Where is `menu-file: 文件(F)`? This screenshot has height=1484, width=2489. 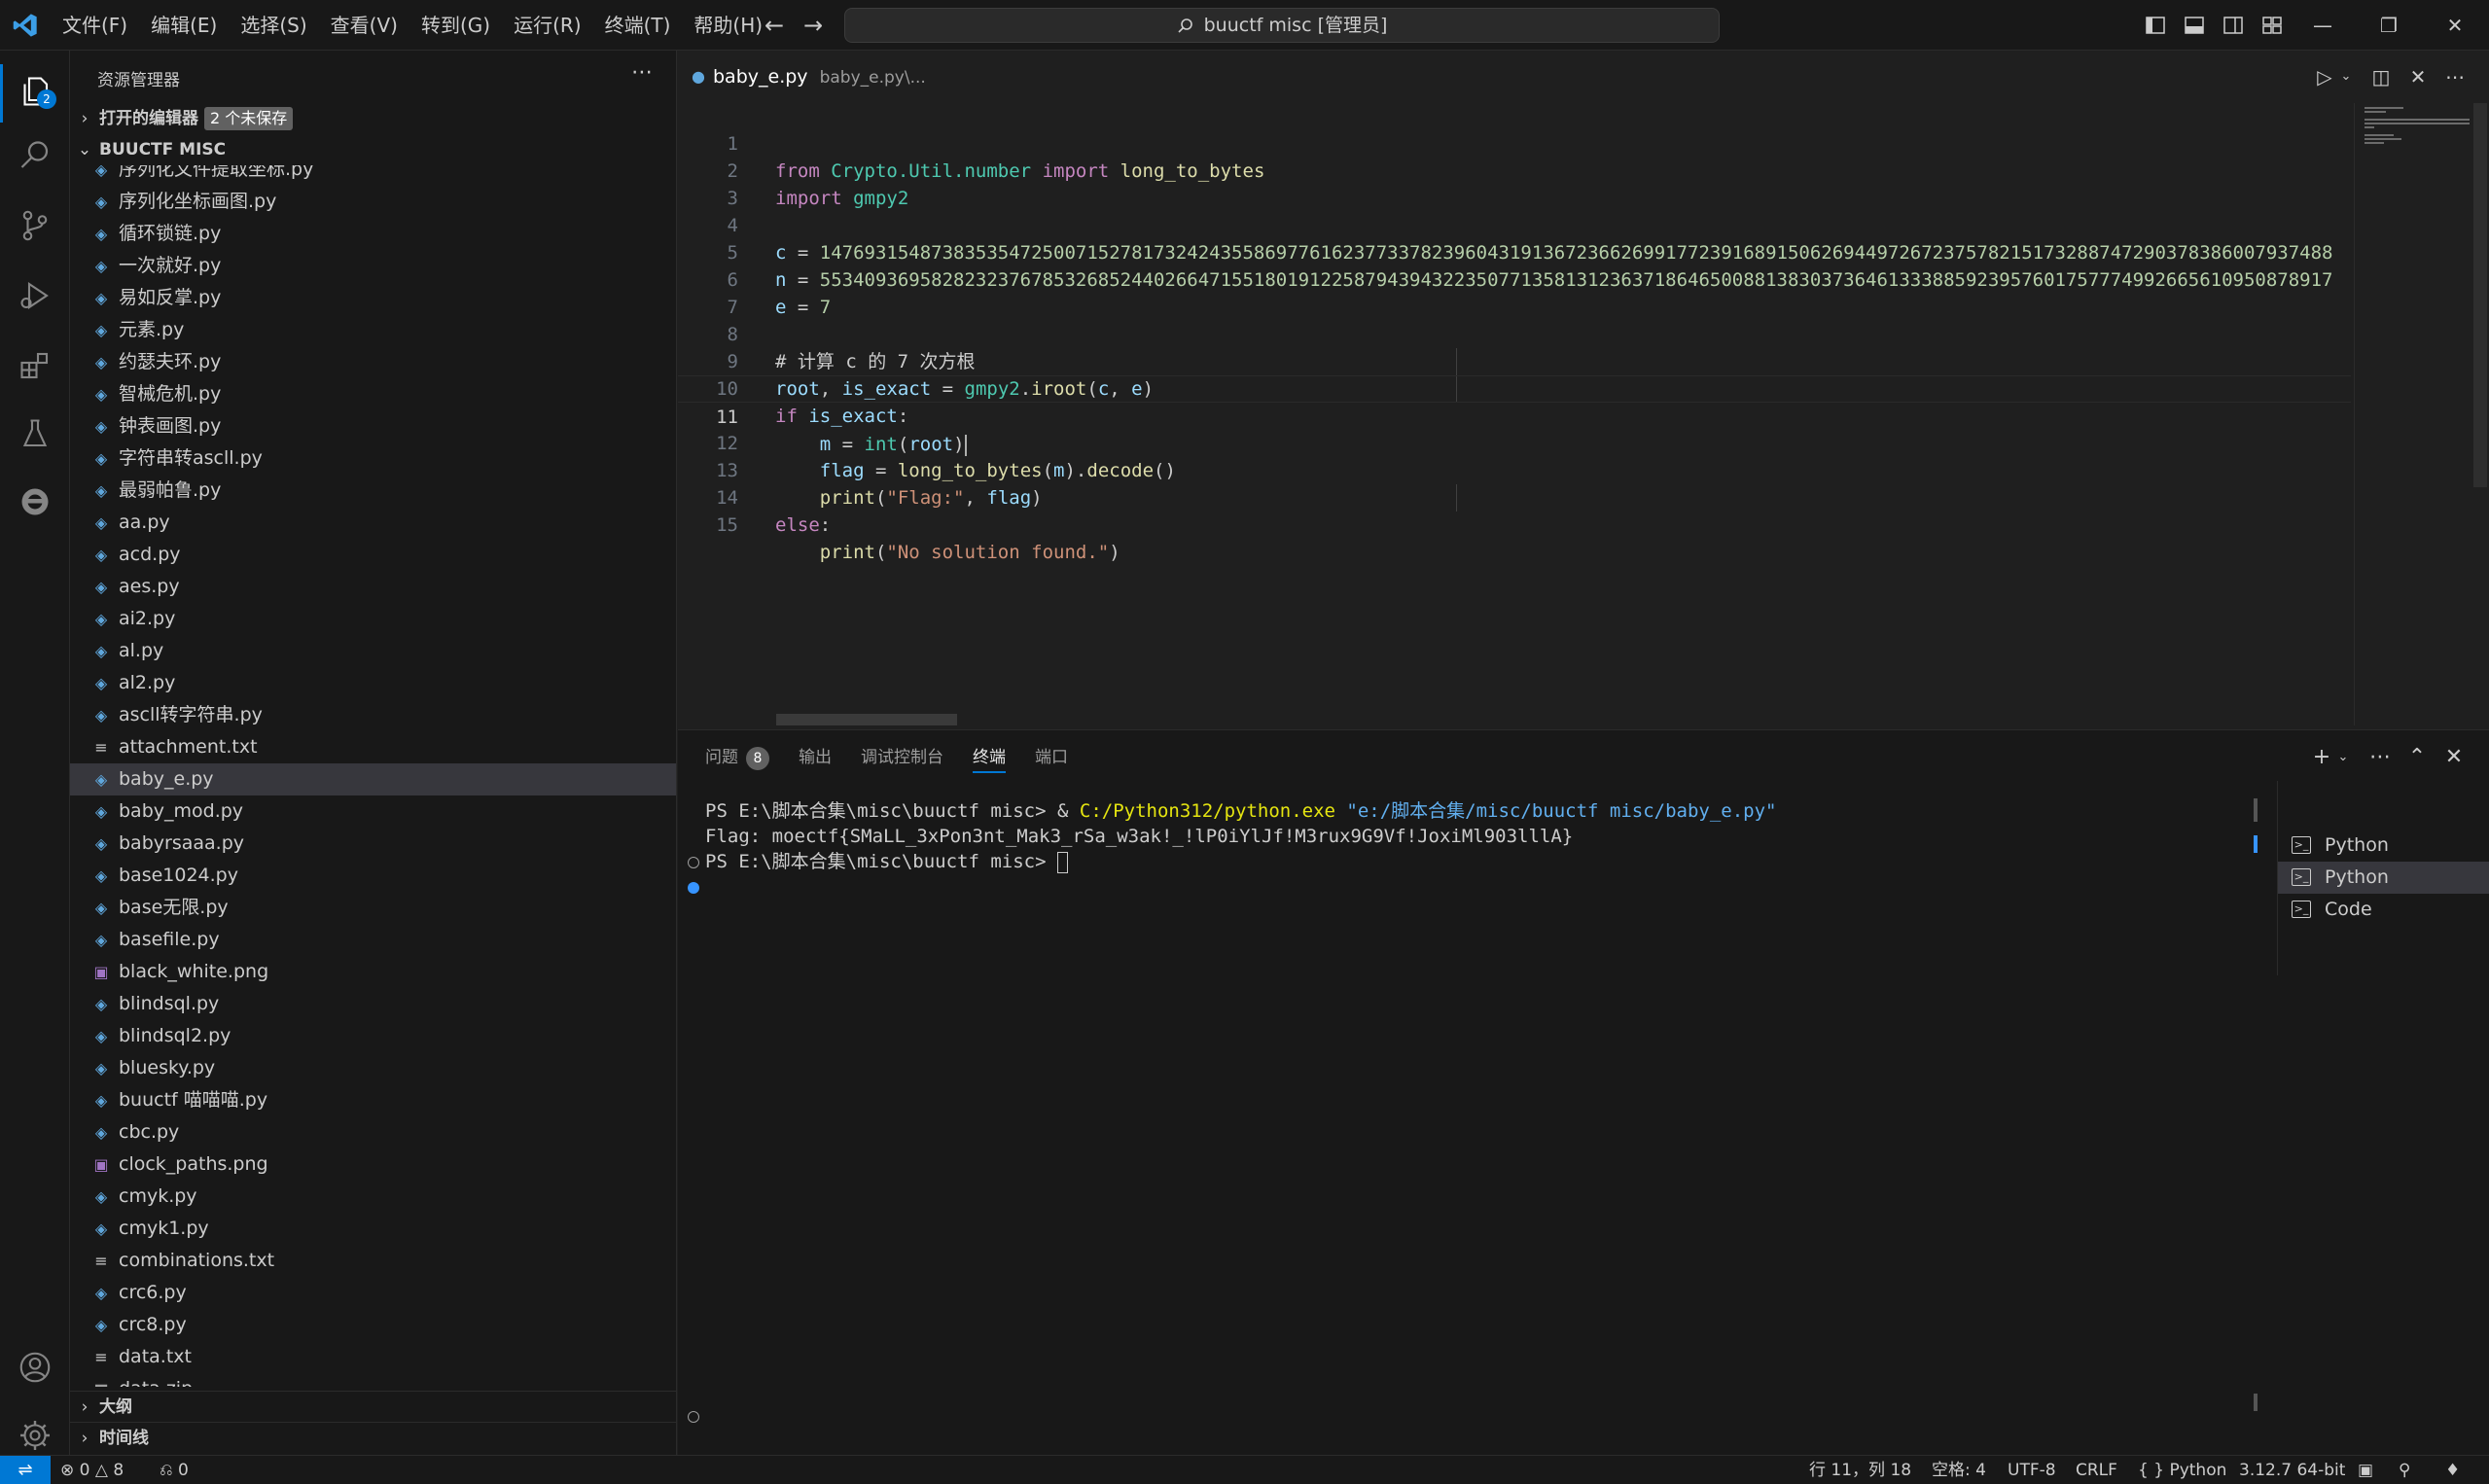 menu-file: 文件(F) is located at coordinates (95, 26).